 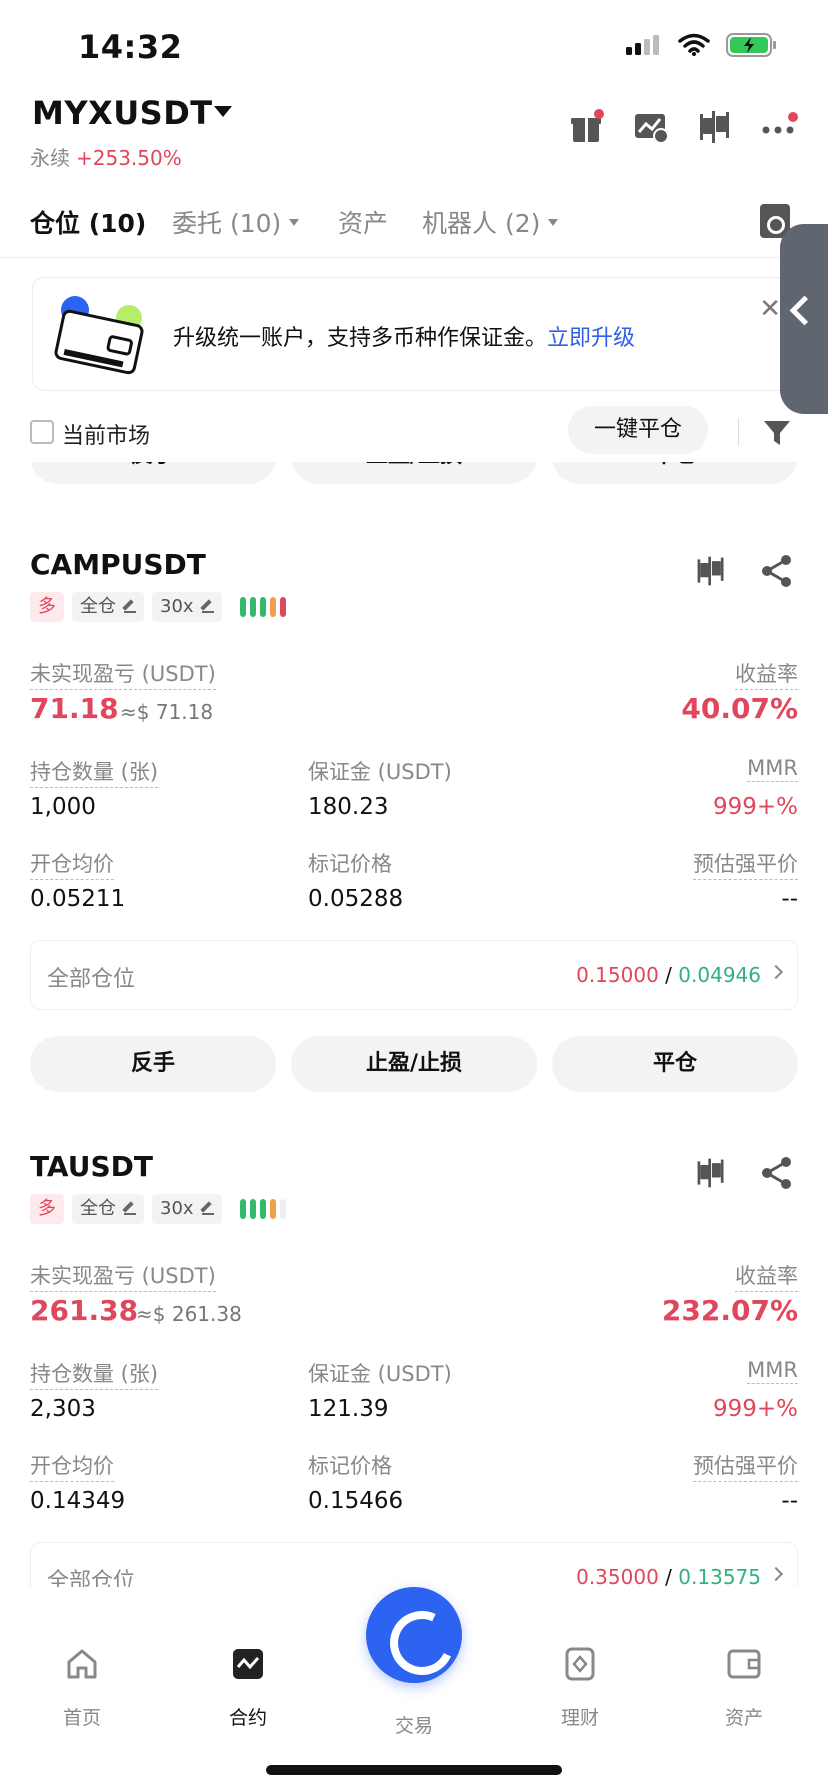 I want to click on status-bar: 14:32, so click(x=414, y=45).